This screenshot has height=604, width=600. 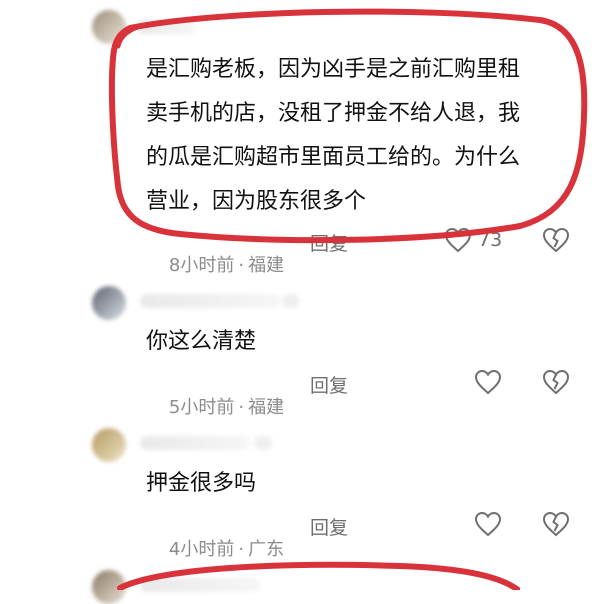 I want to click on comment-text-line: 是汇购老板，因为凶手是之前汇购里租, so click(x=333, y=69).